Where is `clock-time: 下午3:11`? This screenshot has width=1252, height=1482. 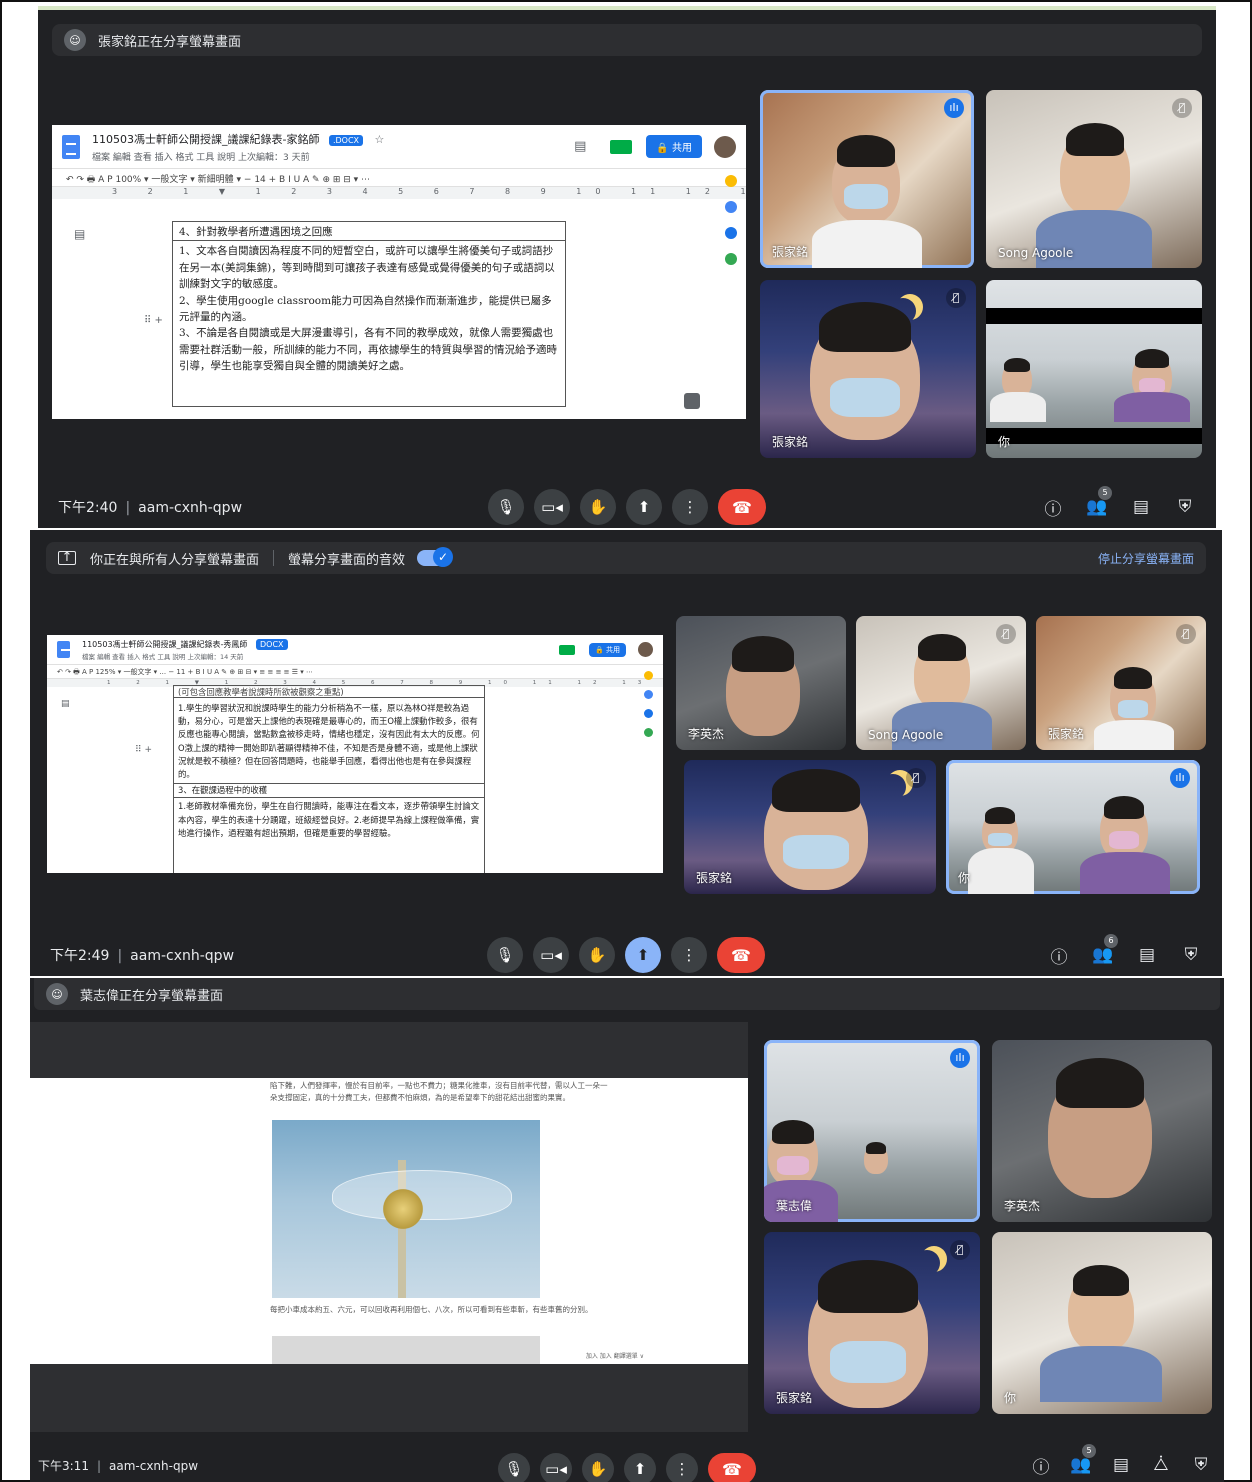
clock-time: 下午3:11 is located at coordinates (63, 1465).